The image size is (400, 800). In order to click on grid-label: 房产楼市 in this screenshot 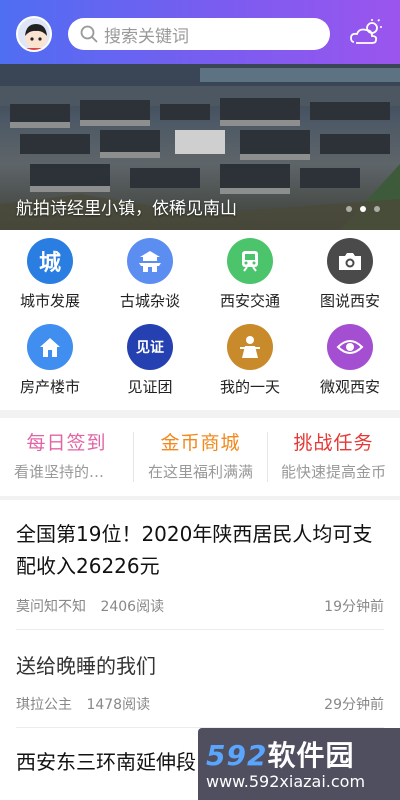, I will do `click(49, 387)`.